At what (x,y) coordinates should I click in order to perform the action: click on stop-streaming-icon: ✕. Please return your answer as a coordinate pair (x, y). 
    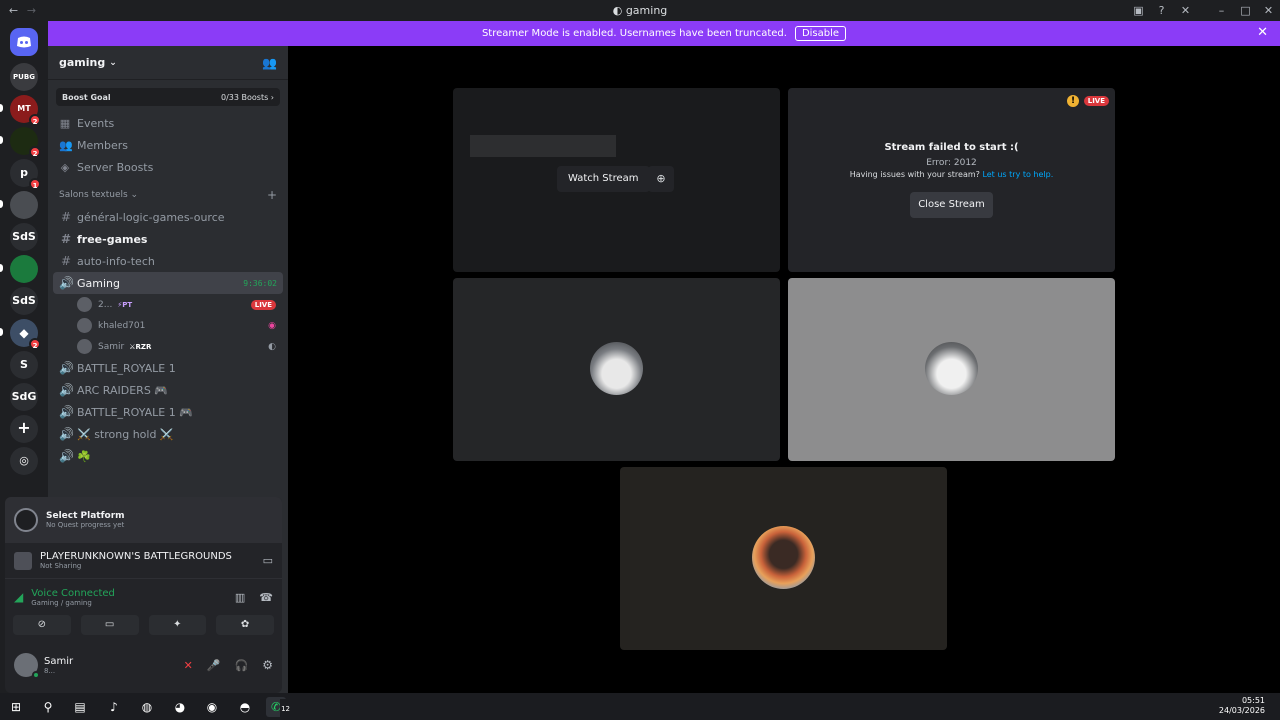
    Looking at the image, I should click on (188, 665).